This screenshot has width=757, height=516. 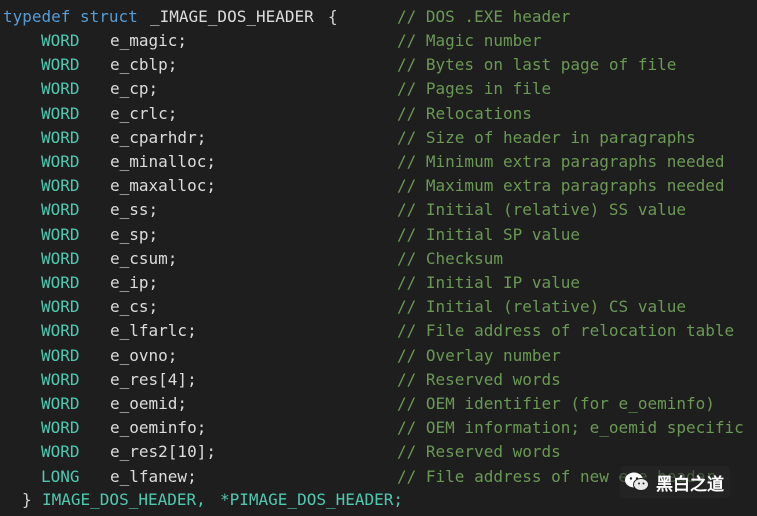 I want to click on field-comment: // Initial (relative) CS value, so click(x=541, y=307).